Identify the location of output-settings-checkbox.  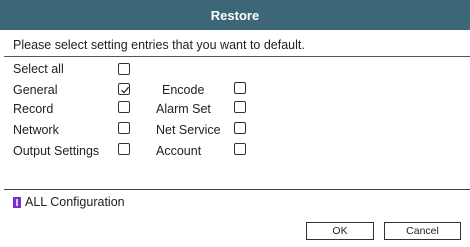
(124, 149).